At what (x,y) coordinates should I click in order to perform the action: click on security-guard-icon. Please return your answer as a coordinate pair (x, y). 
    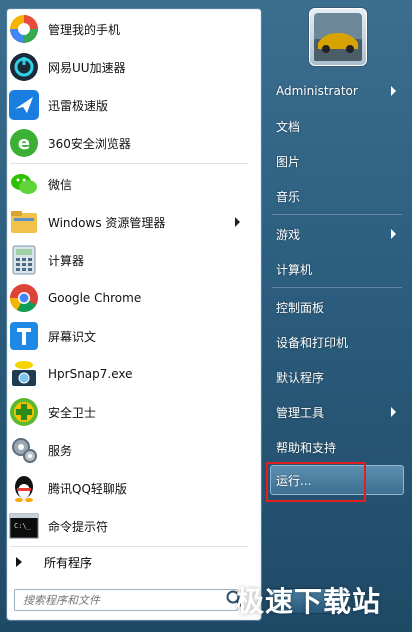
    Looking at the image, I should click on (24, 412).